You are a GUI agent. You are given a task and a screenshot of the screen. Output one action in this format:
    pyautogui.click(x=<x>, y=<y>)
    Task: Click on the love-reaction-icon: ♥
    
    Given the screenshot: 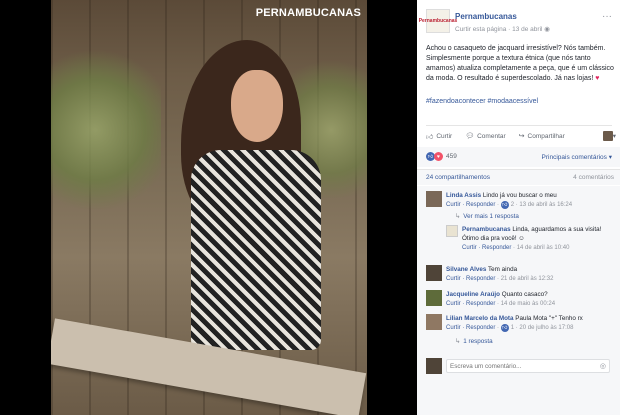 What is the action you would take?
    pyautogui.click(x=438, y=156)
    